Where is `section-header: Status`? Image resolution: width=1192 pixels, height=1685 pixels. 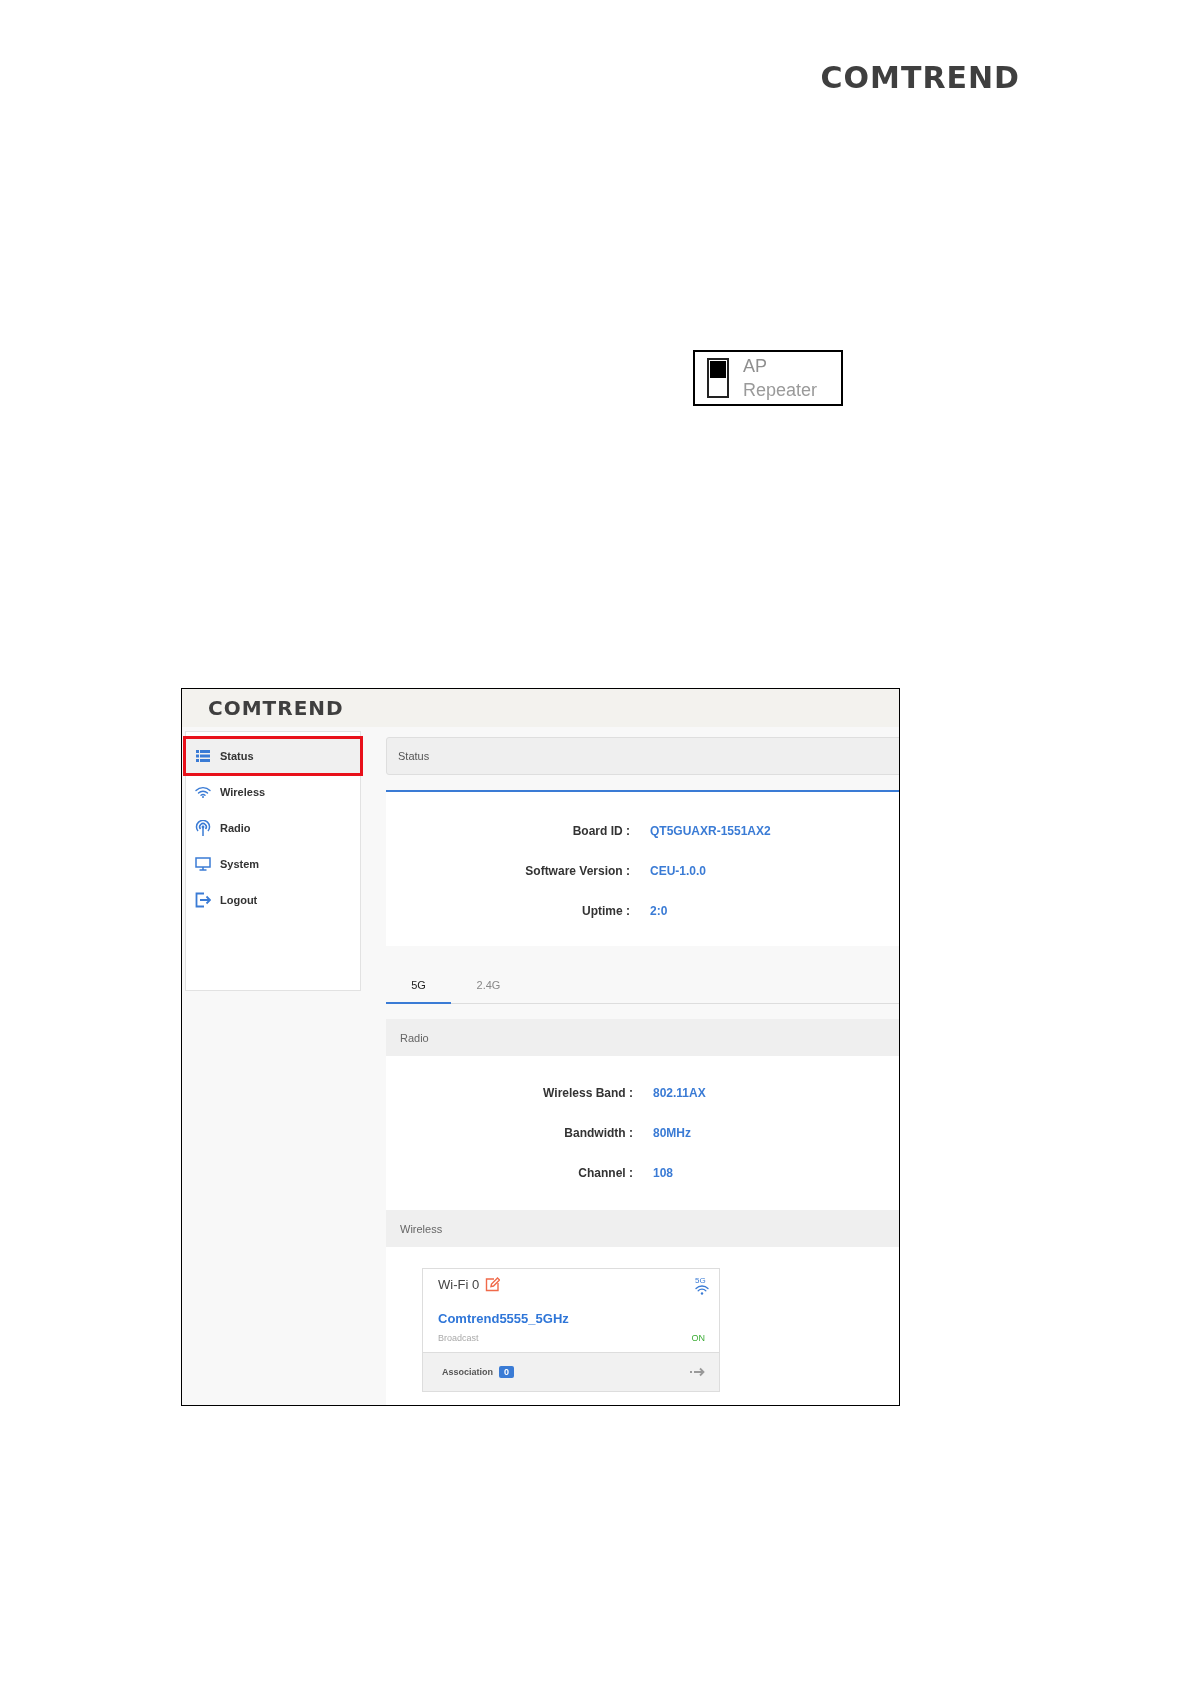 section-header: Status is located at coordinates (642, 756).